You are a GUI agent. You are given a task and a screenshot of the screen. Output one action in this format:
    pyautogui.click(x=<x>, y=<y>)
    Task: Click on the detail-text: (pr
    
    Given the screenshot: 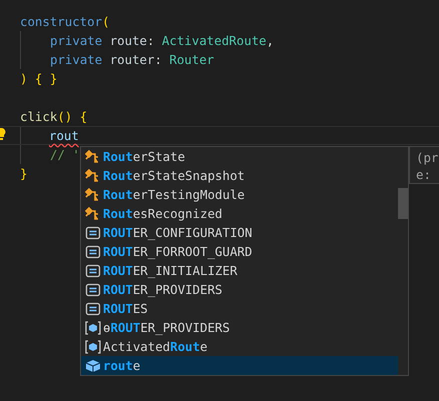 What is the action you would take?
    pyautogui.click(x=427, y=157)
    